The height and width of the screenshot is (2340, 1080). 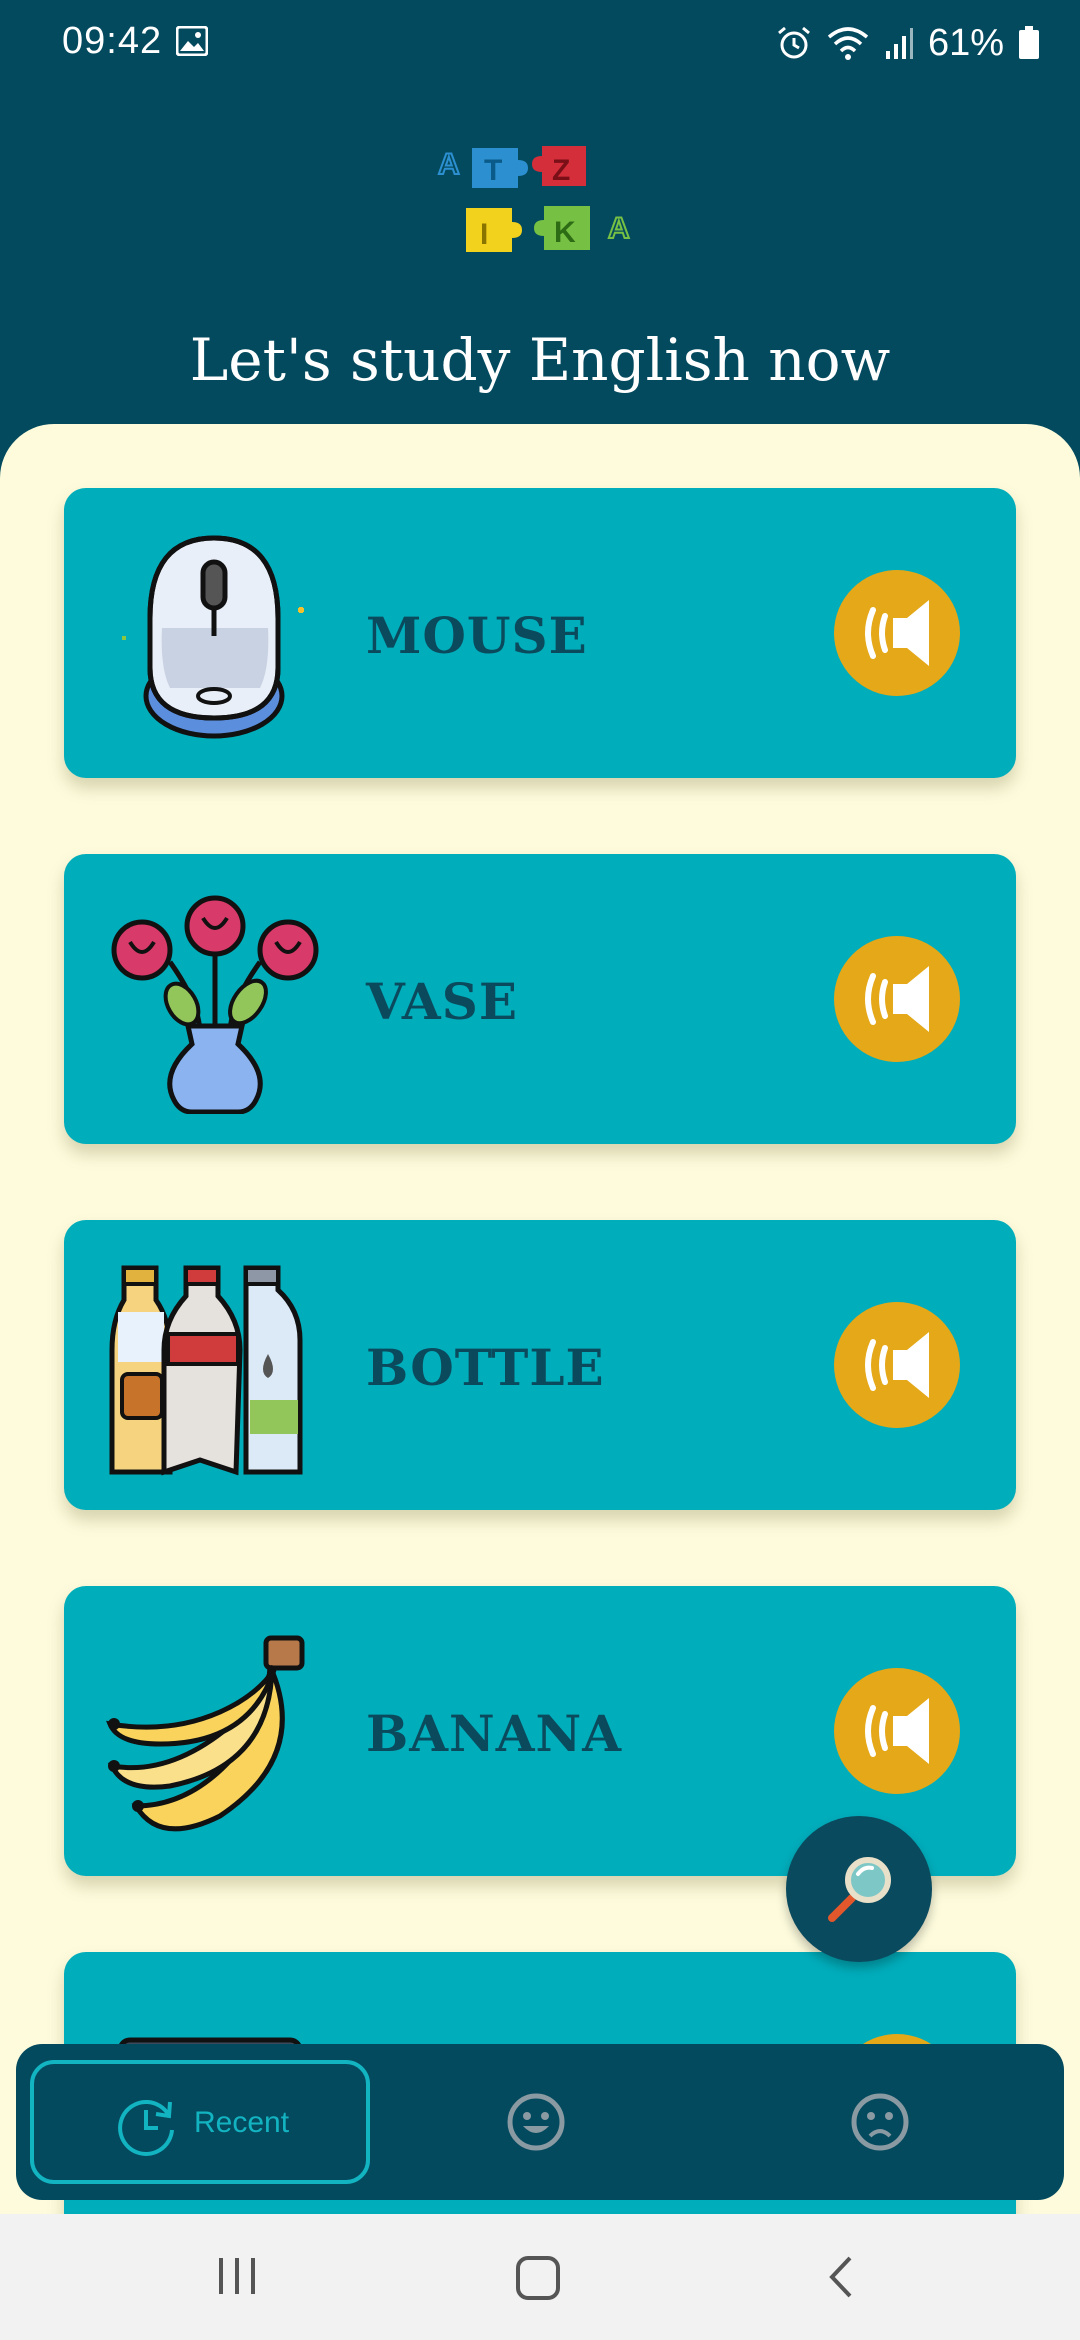 I want to click on alarm-icon, so click(x=793, y=42).